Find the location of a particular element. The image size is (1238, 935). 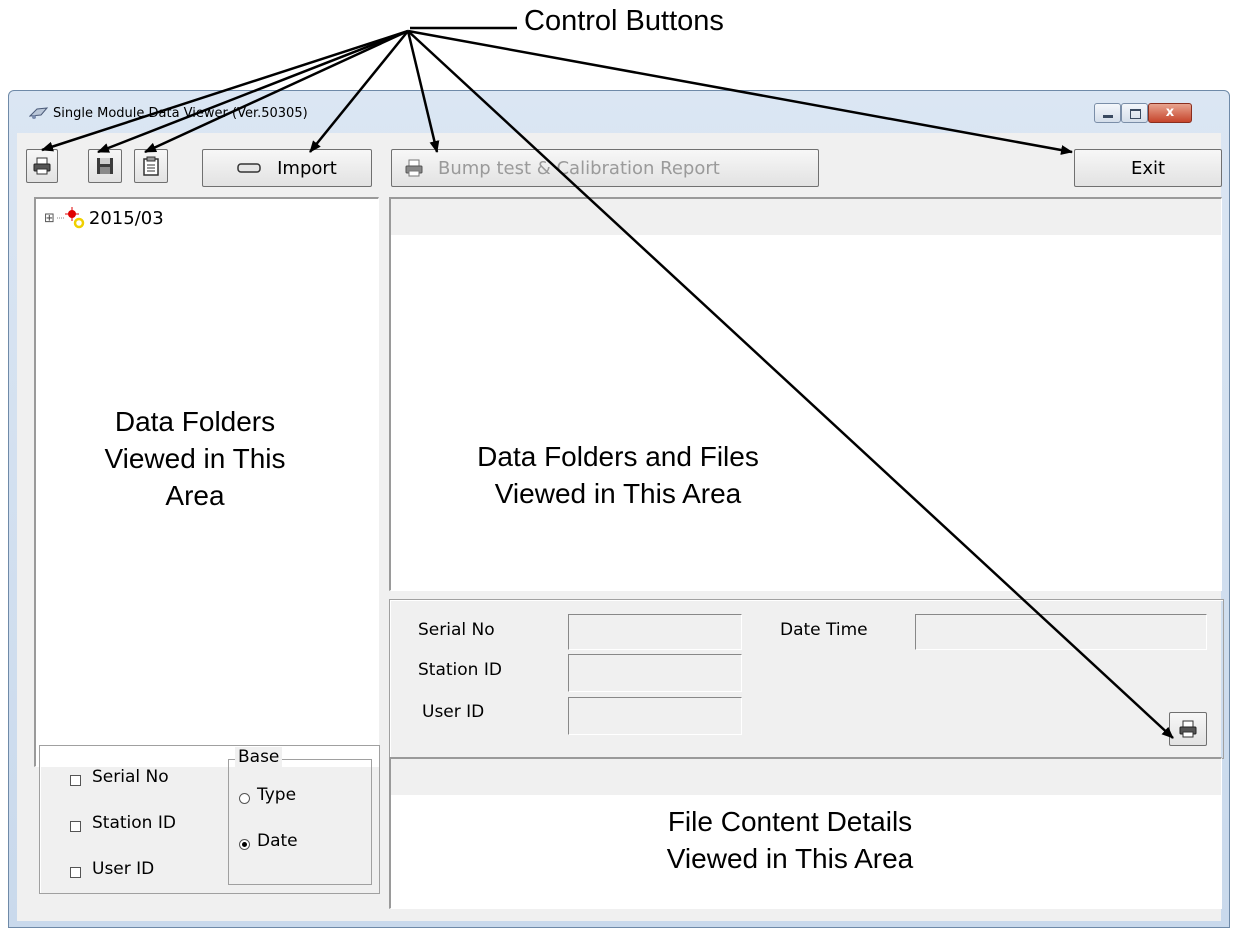

details-area-annotation: File Content Details Viewed in This Area is located at coordinates (790, 840).